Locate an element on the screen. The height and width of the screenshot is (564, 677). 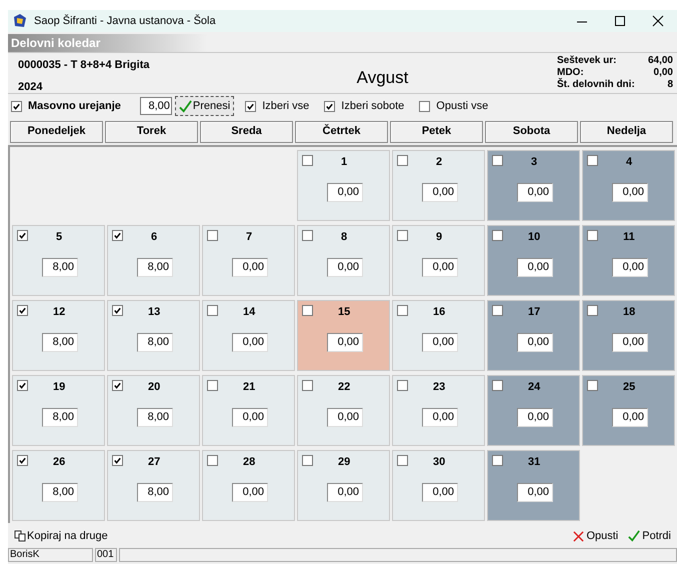
day-cell: 27 8,00 is located at coordinates (153, 485).